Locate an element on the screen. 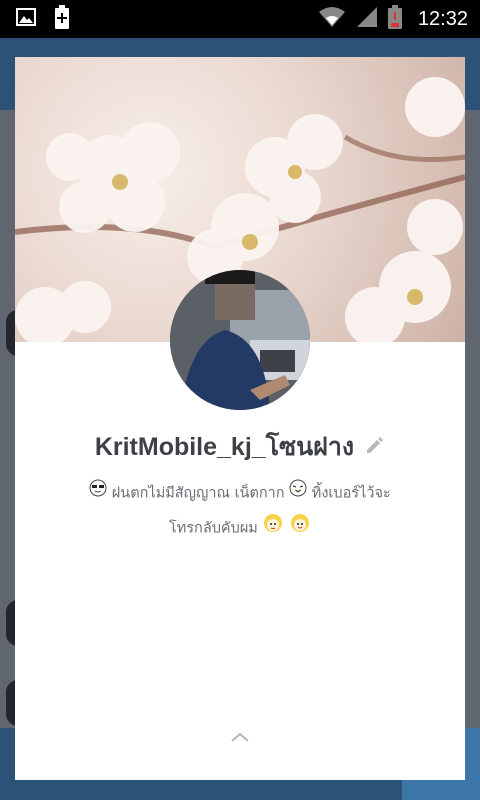 The image size is (480, 800). status-text-1b: ทิ้งเบอร์ไว้จะ is located at coordinates (351, 493).